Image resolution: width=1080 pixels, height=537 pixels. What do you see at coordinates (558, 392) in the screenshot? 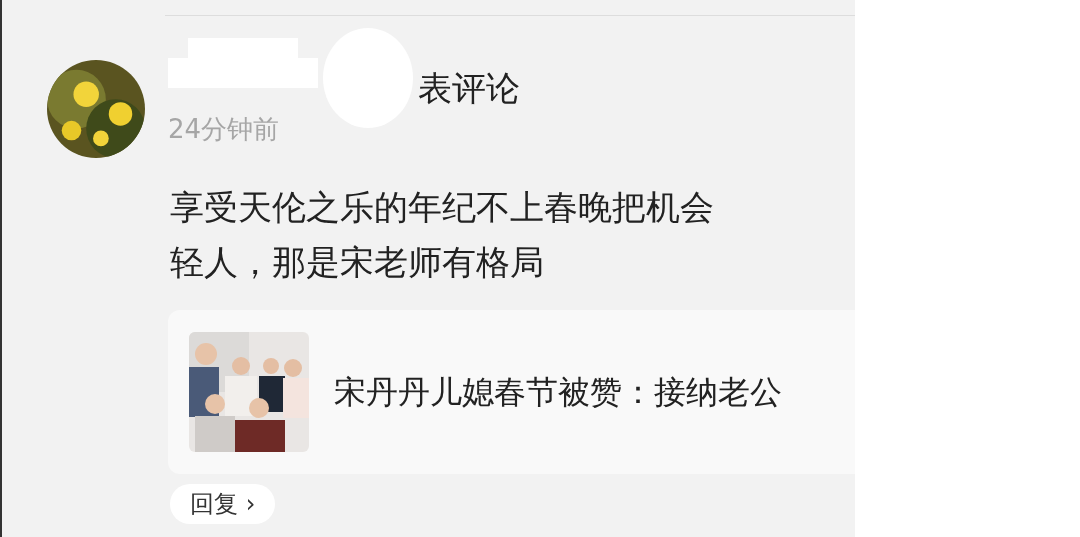
I see `card-title: 宋丹丹儿媳春节被赞：接纳老公` at bounding box center [558, 392].